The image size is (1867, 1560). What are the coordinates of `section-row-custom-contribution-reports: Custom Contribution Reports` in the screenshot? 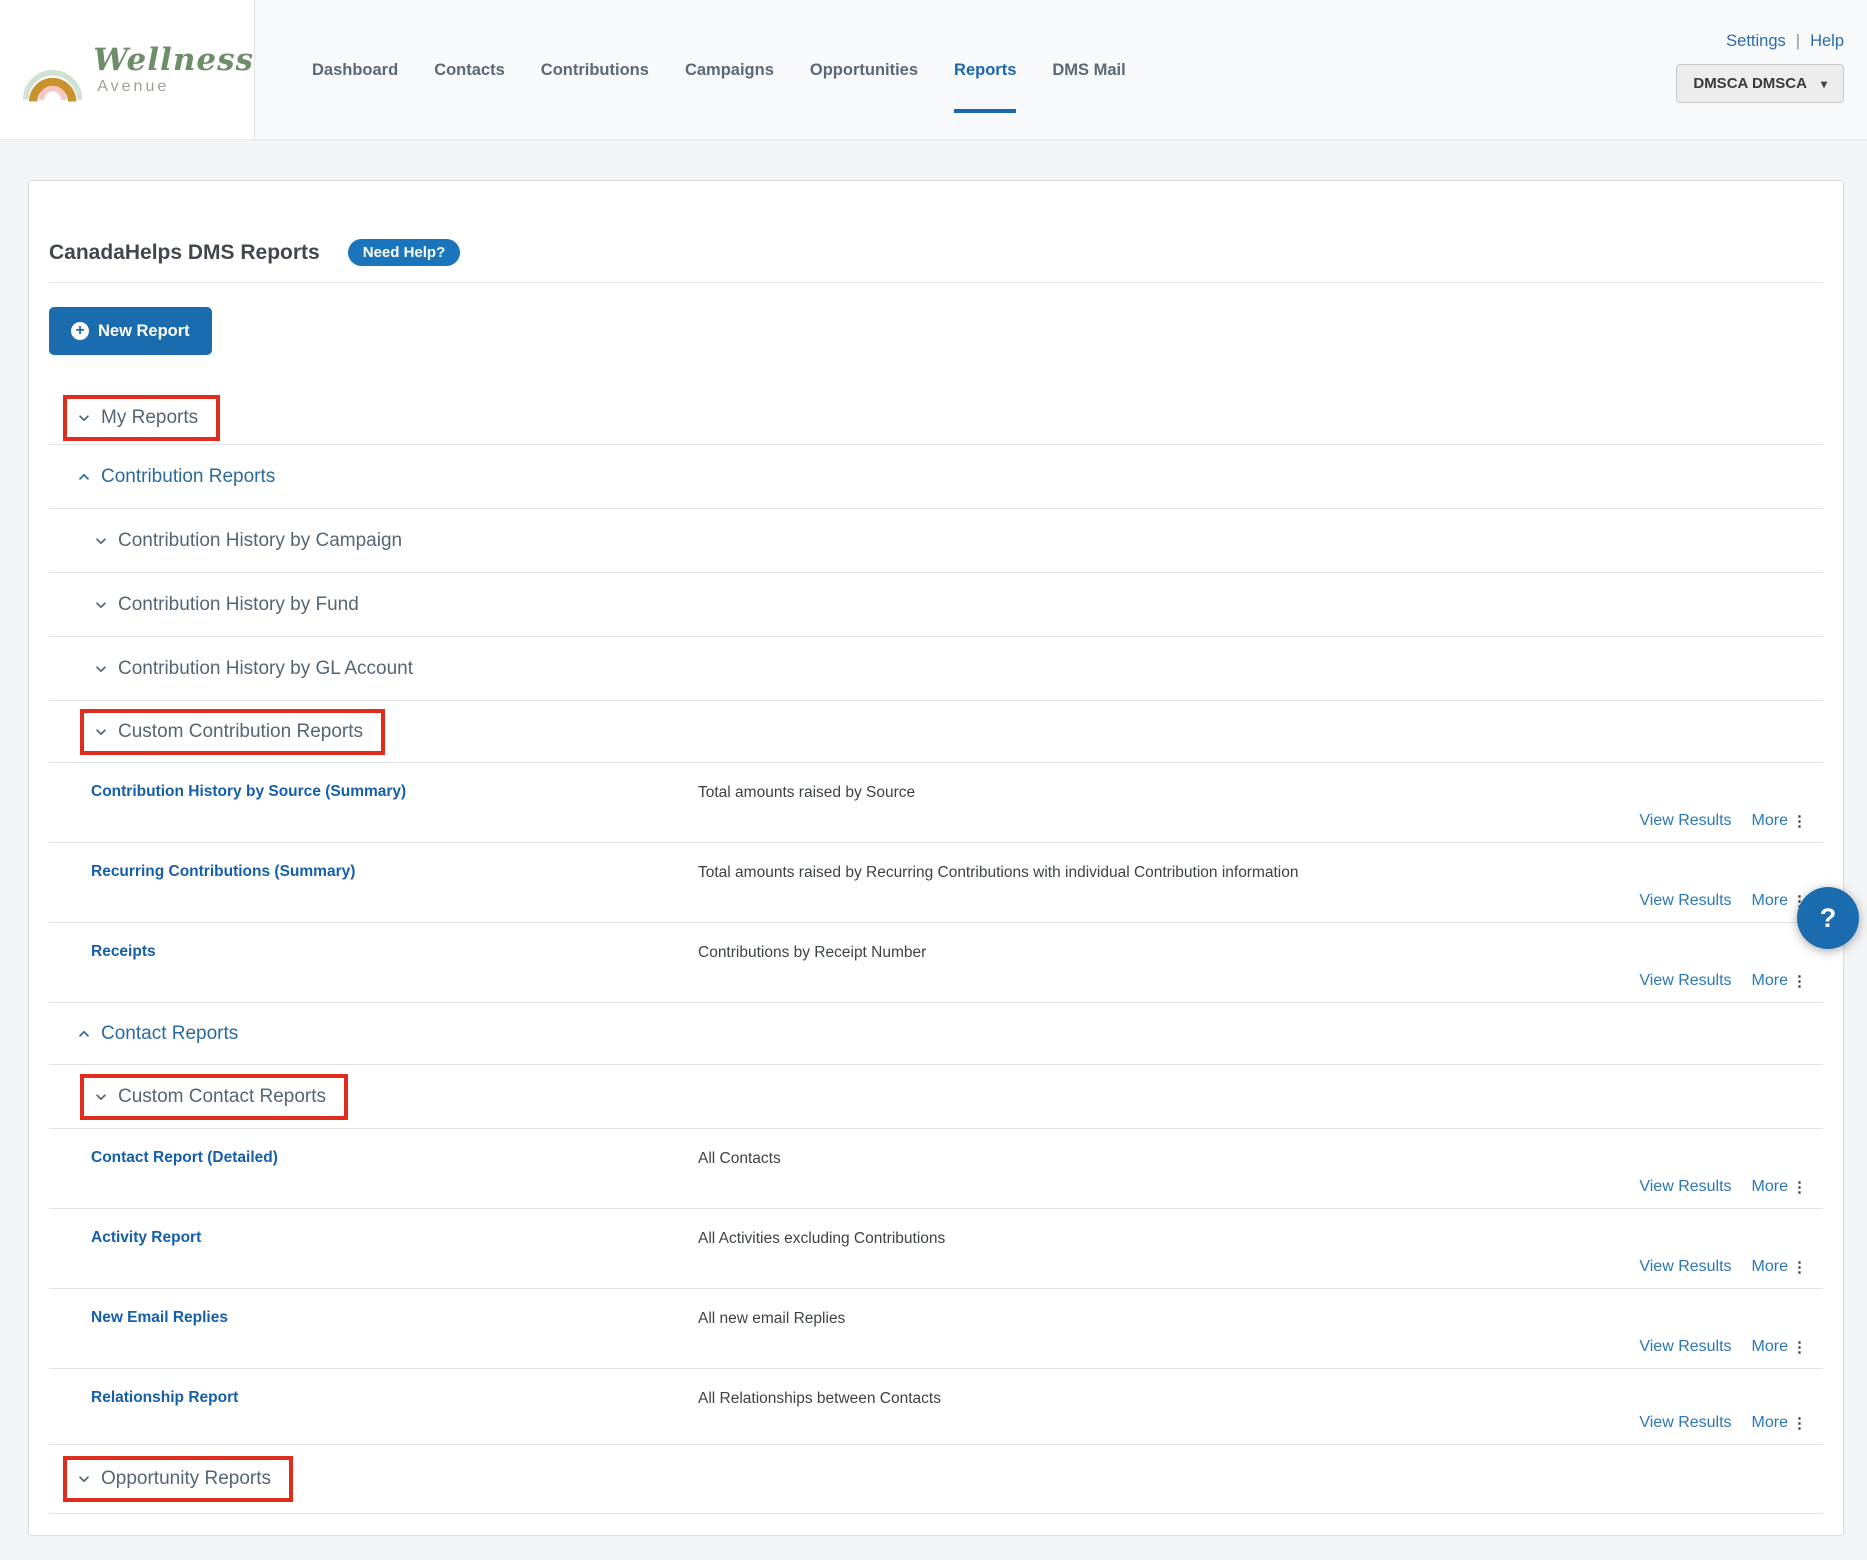 It's located at (936, 732).